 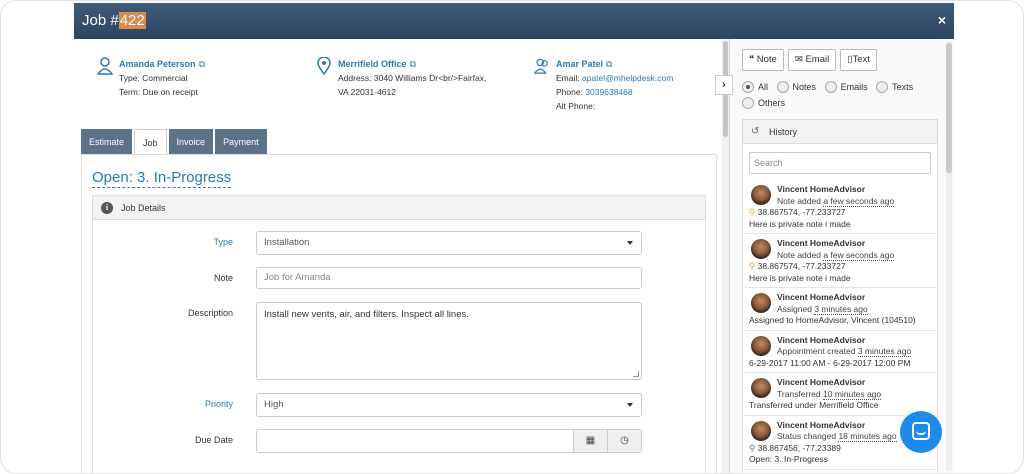 I want to click on activity-scrollbar, so click(x=949, y=256).